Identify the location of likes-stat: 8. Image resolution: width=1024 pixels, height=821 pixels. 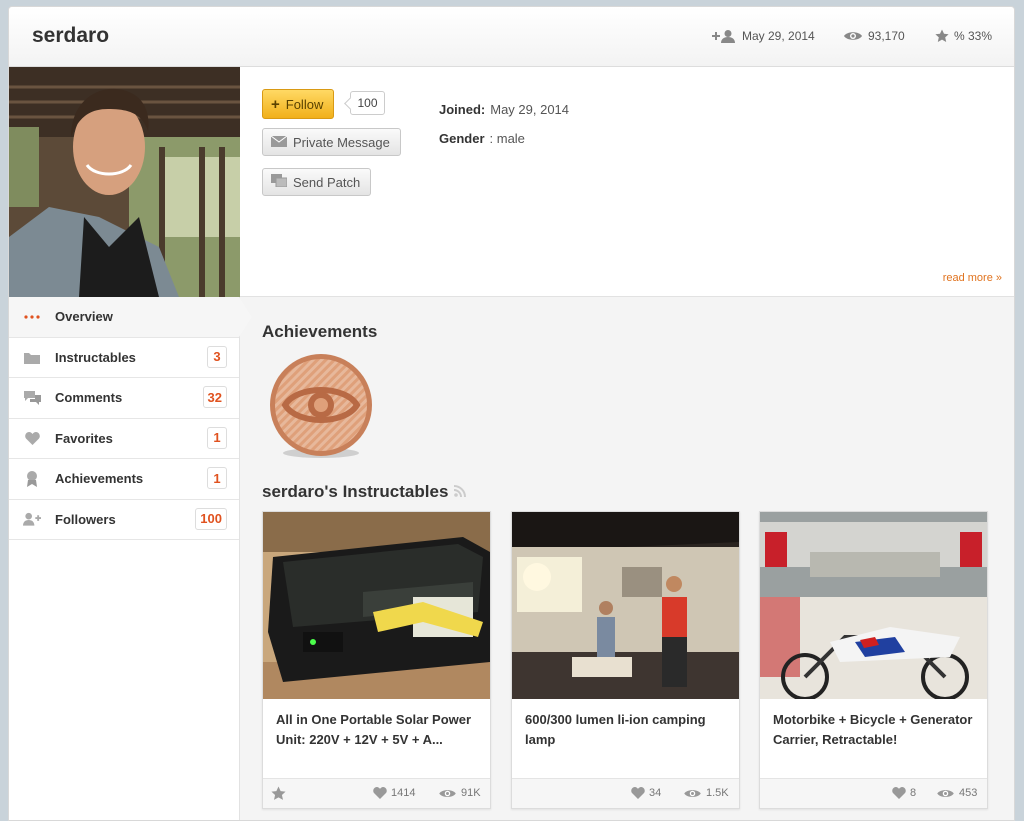
(904, 793).